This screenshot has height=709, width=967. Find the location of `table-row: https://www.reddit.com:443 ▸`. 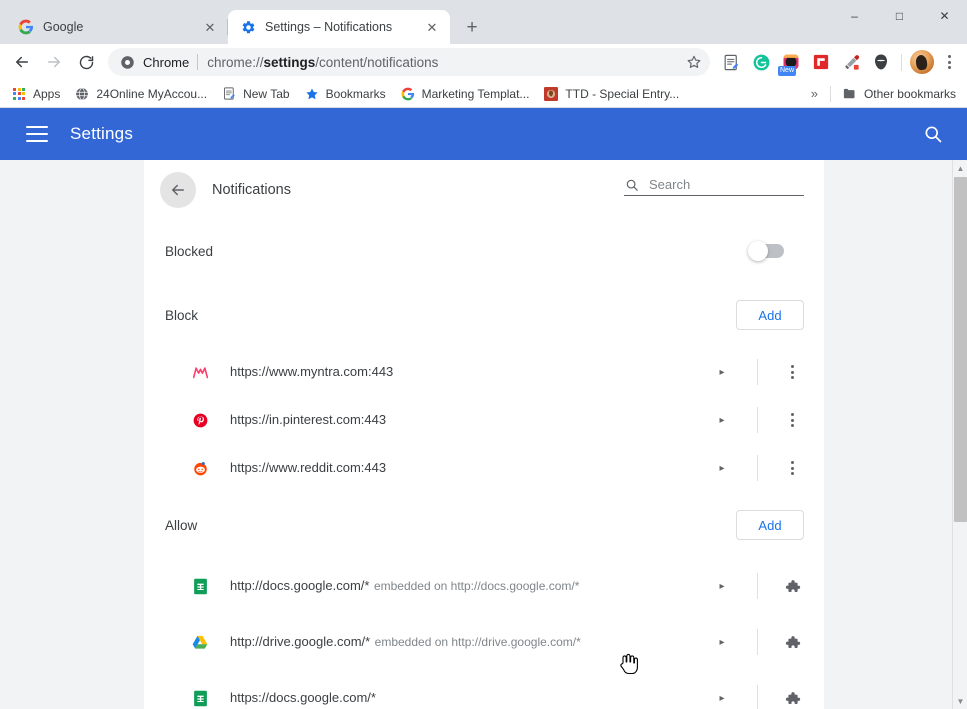

table-row: https://www.reddit.com:443 ▸ is located at coordinates (484, 468).